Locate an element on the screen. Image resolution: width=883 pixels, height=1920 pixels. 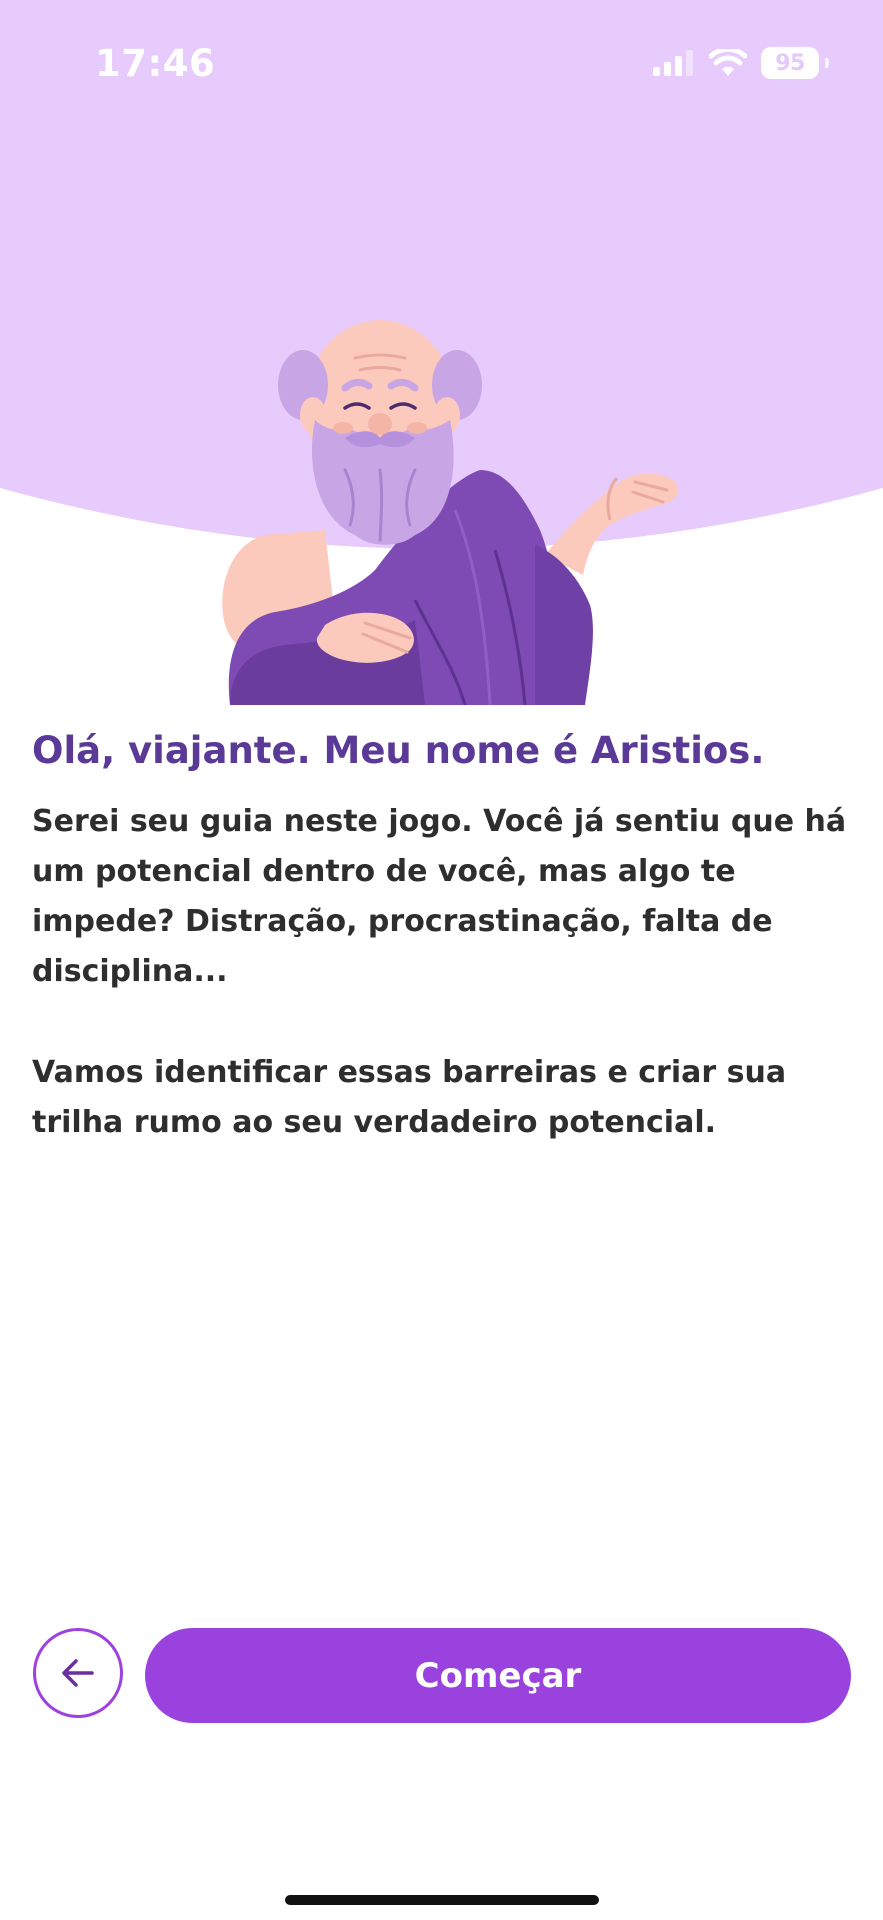
status-time: 17:46 is located at coordinates (155, 63).